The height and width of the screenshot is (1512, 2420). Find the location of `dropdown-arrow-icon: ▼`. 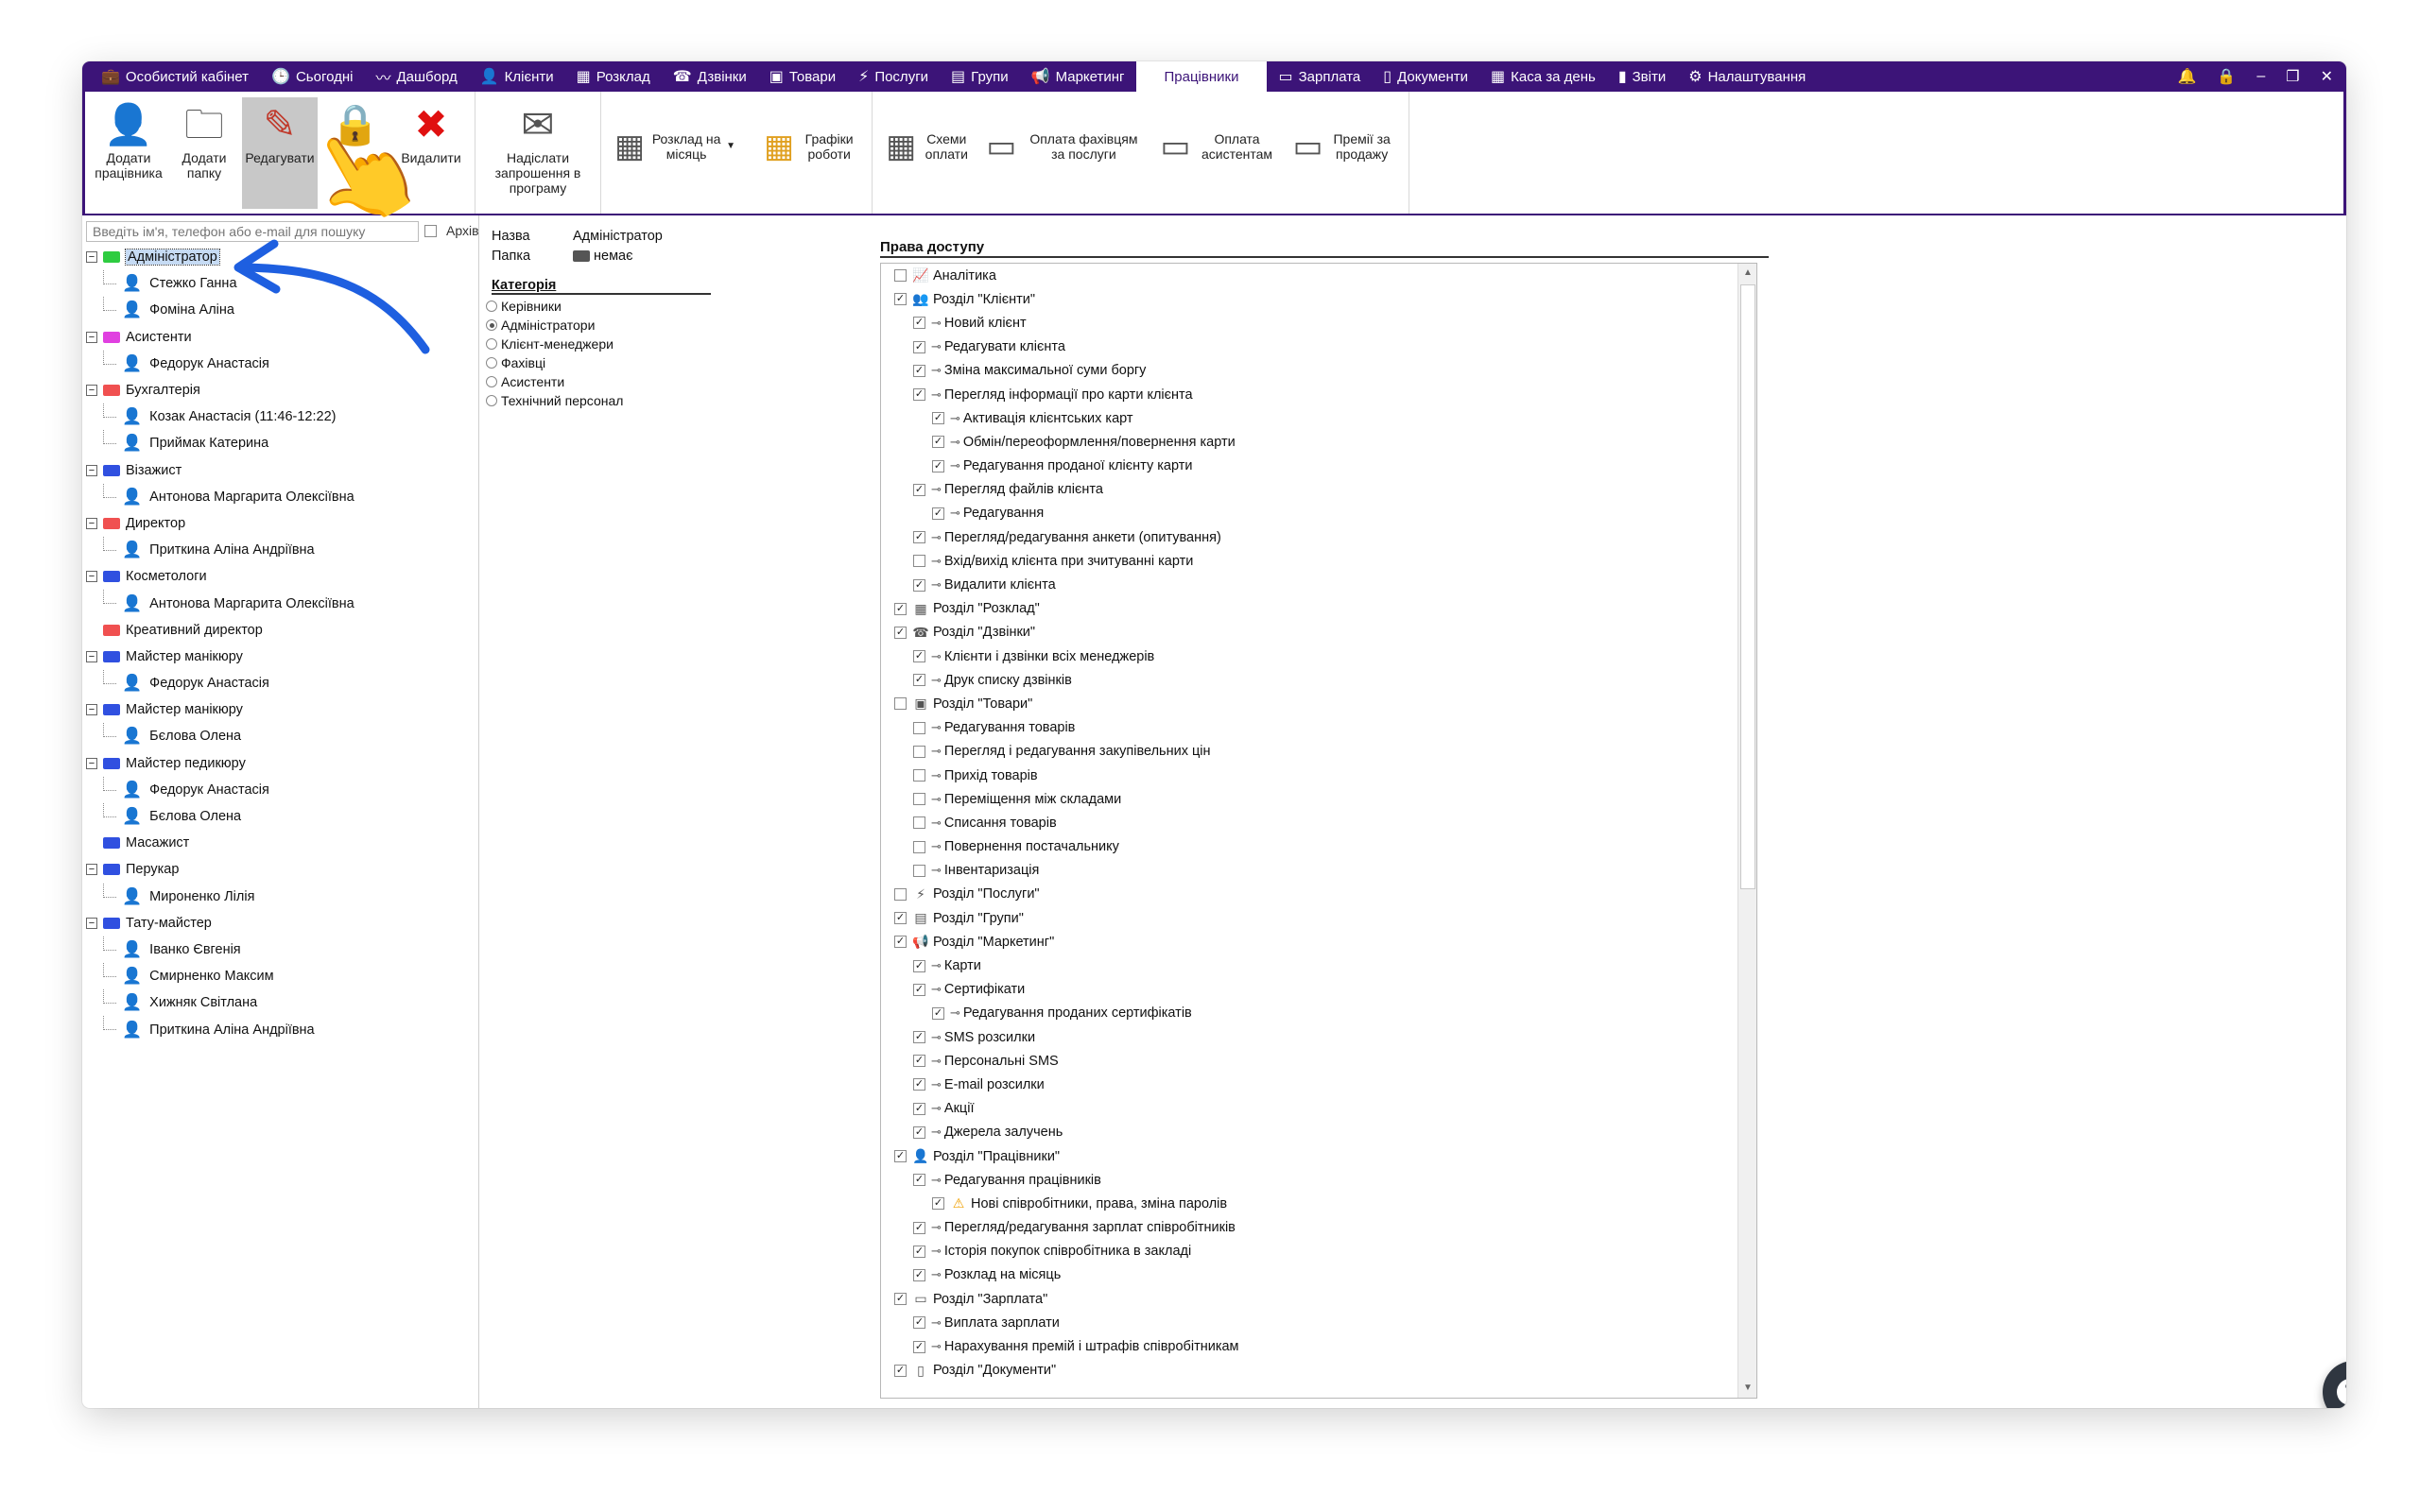

dropdown-arrow-icon: ▼ is located at coordinates (730, 146).